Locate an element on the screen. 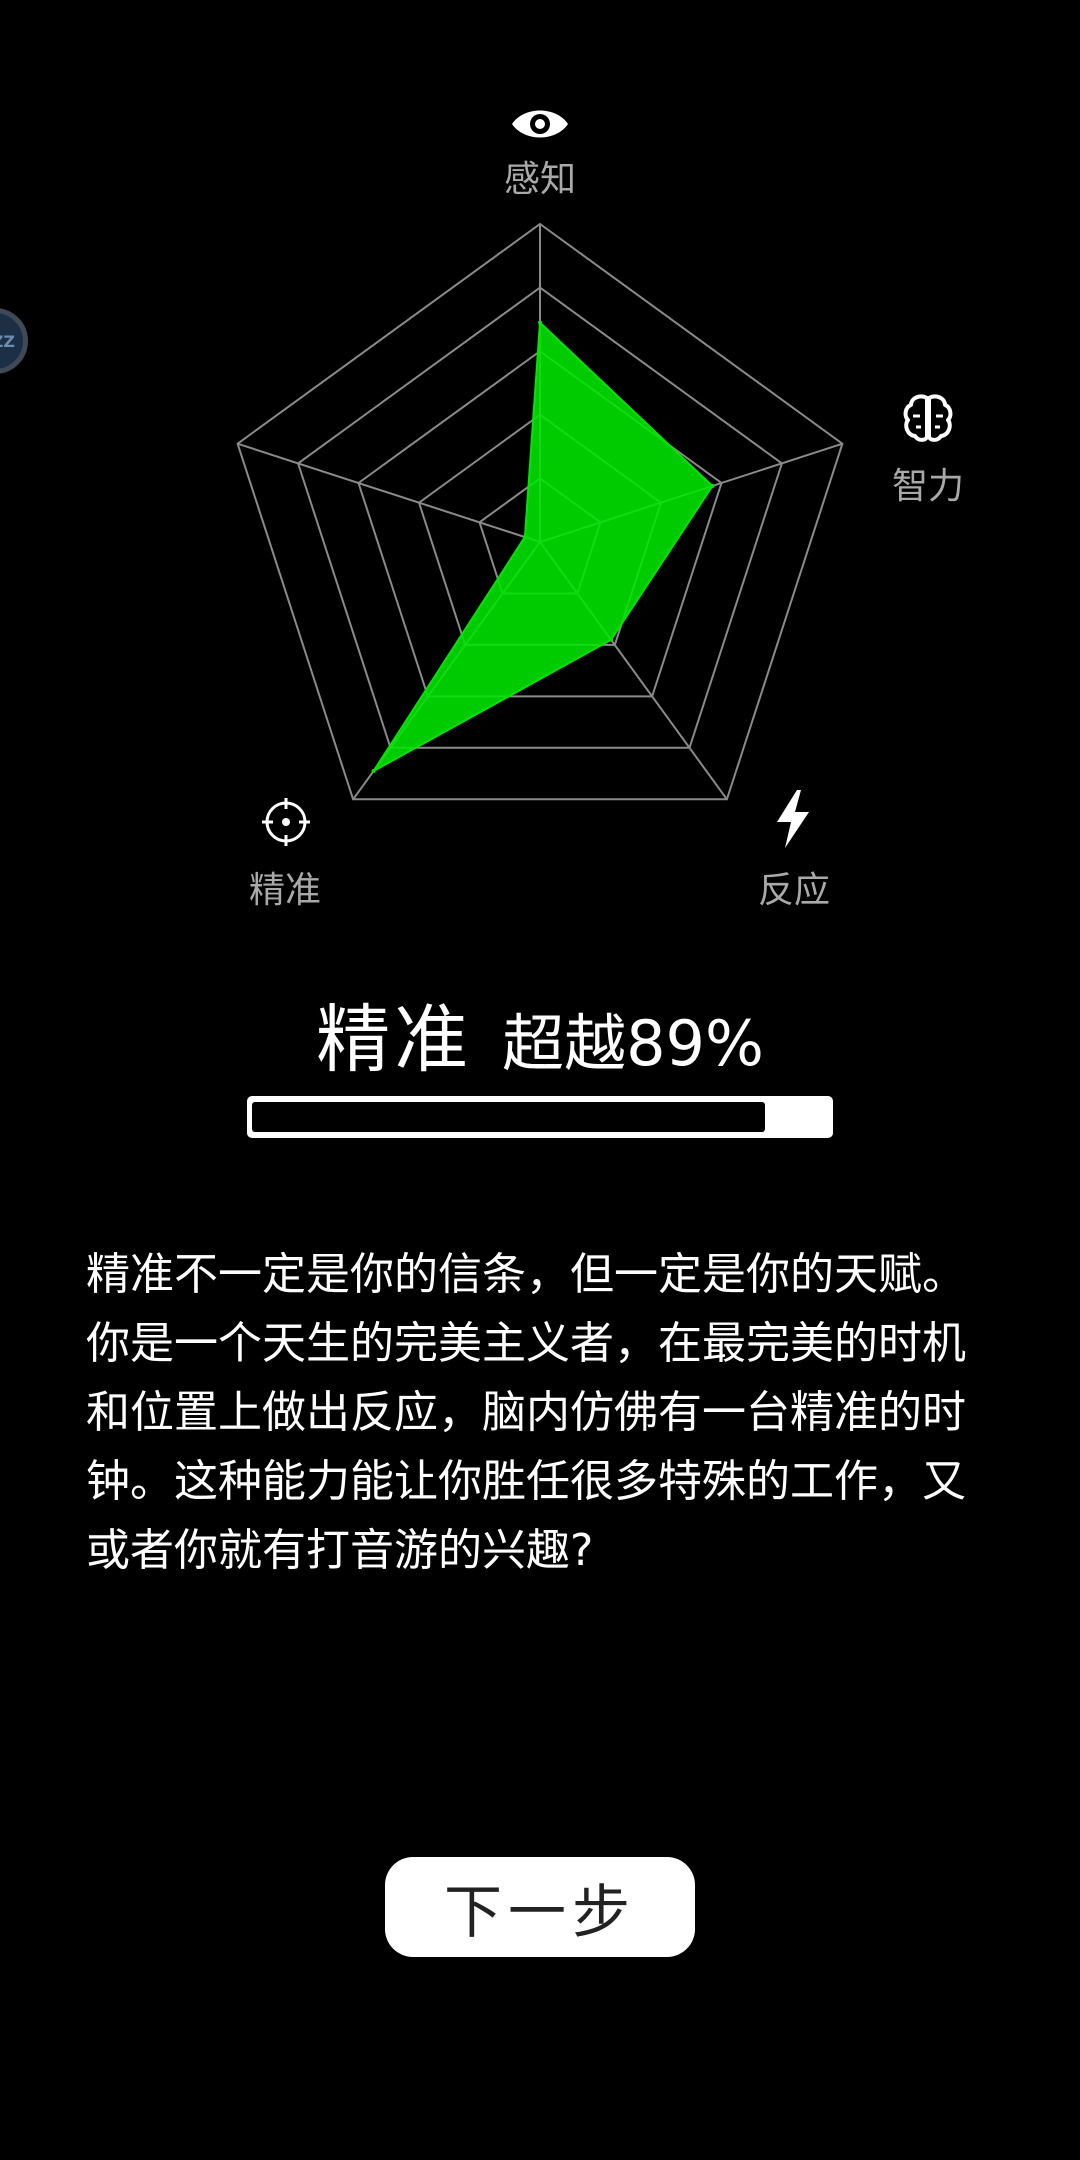  progress-bar is located at coordinates (540, 1117).